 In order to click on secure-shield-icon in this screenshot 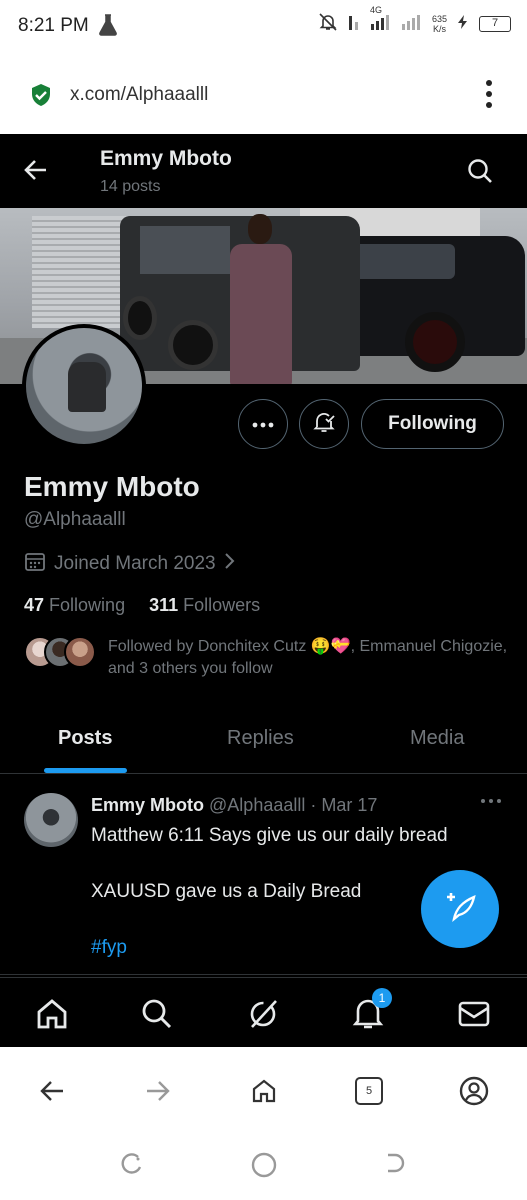, I will do `click(41, 97)`.